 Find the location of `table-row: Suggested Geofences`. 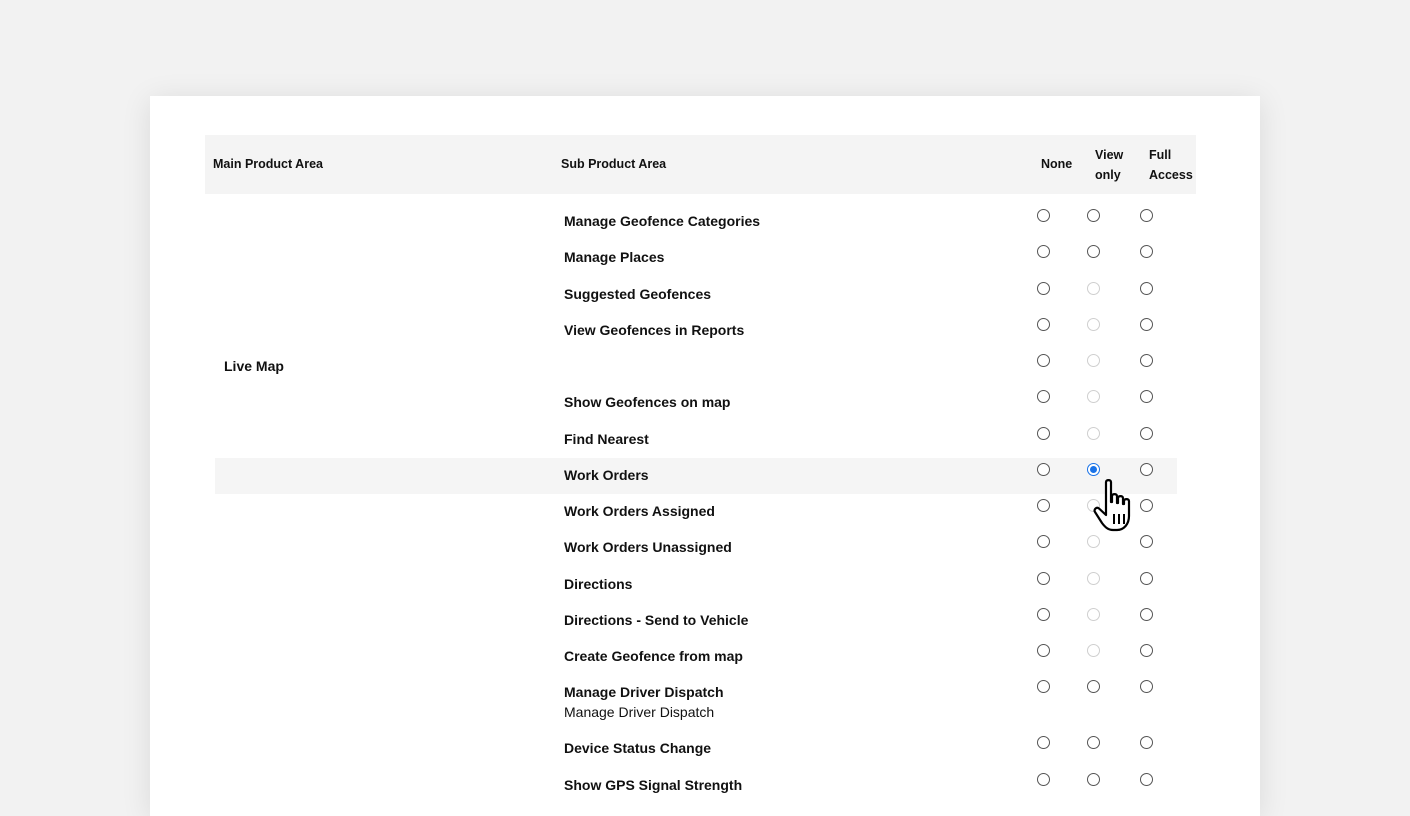

table-row: Suggested Geofences is located at coordinates (696, 295).